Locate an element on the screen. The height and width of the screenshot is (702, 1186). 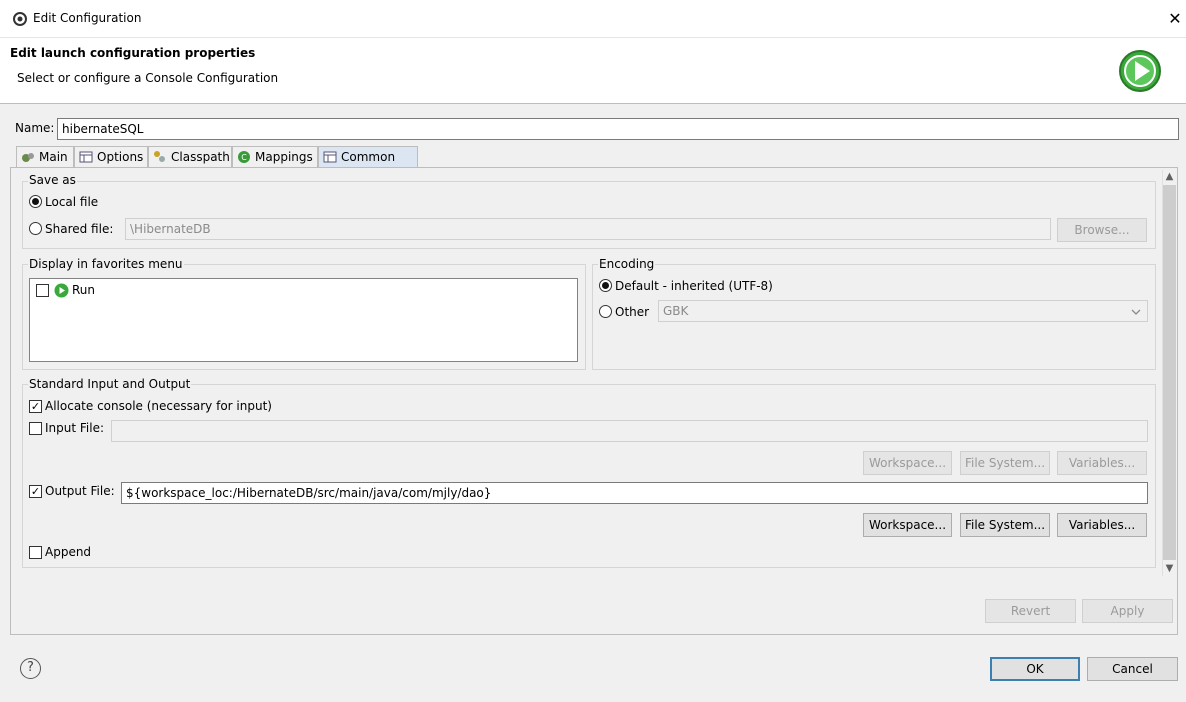
favorites-label: Display in favorites menu is located at coordinates (106, 264).